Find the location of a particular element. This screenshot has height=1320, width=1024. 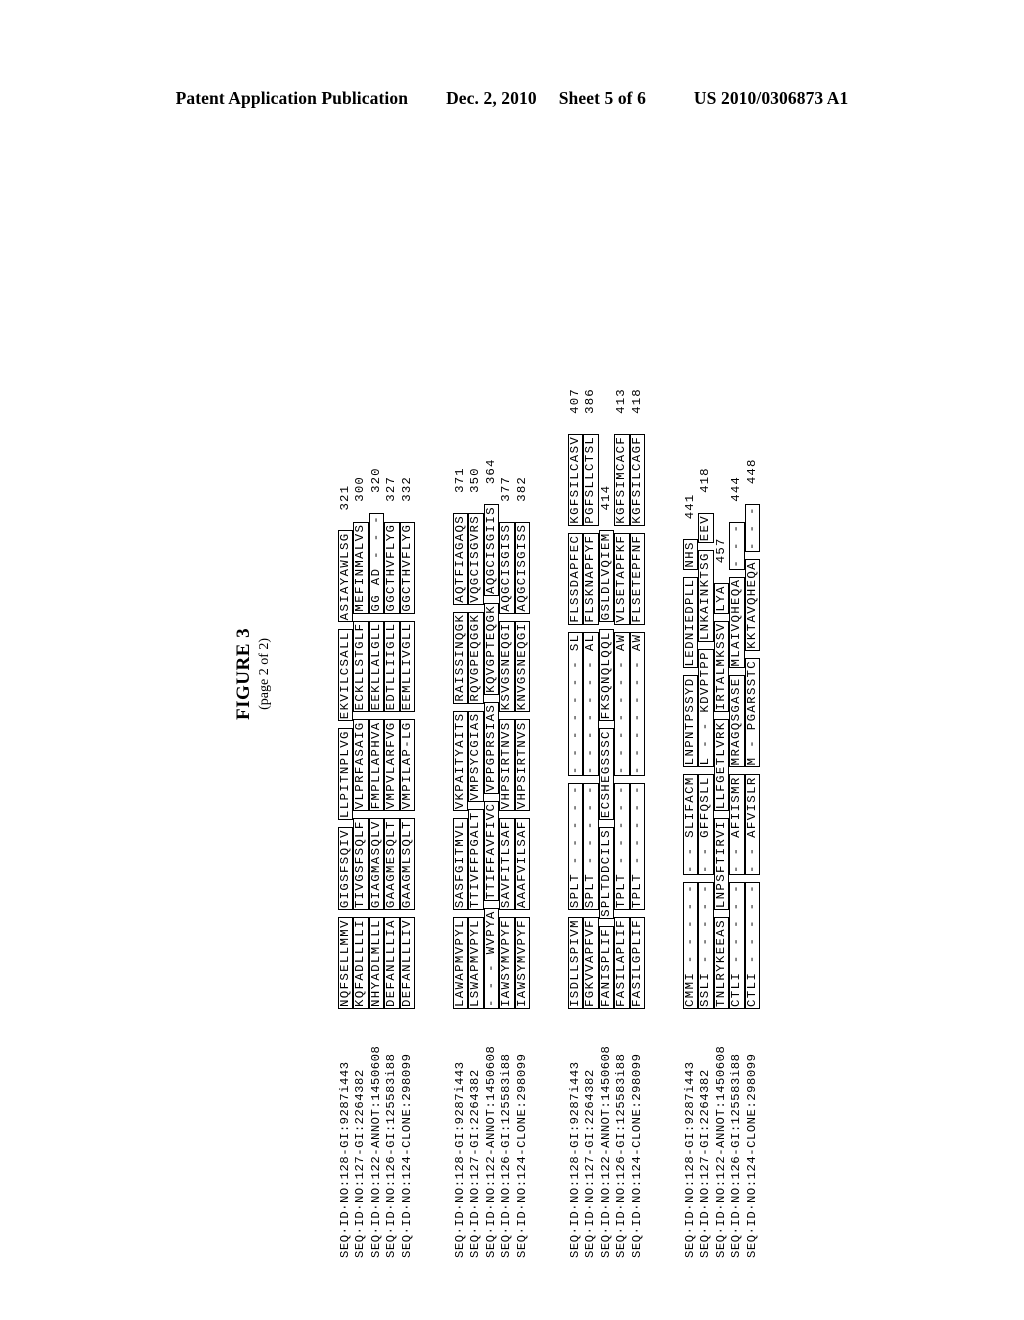

sequence-segment: LNPNTPSSYD is located at coordinates (690, 721).